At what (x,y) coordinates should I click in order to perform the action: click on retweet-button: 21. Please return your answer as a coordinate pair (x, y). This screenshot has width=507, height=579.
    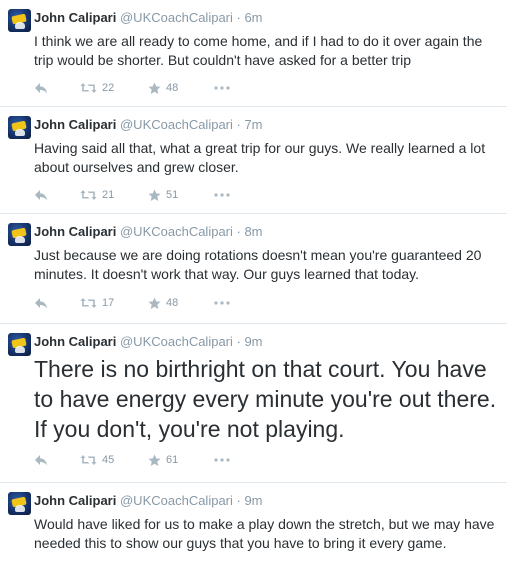
    Looking at the image, I should click on (97, 195).